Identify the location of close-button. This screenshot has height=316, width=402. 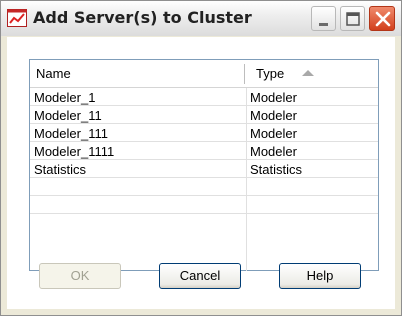
(382, 18).